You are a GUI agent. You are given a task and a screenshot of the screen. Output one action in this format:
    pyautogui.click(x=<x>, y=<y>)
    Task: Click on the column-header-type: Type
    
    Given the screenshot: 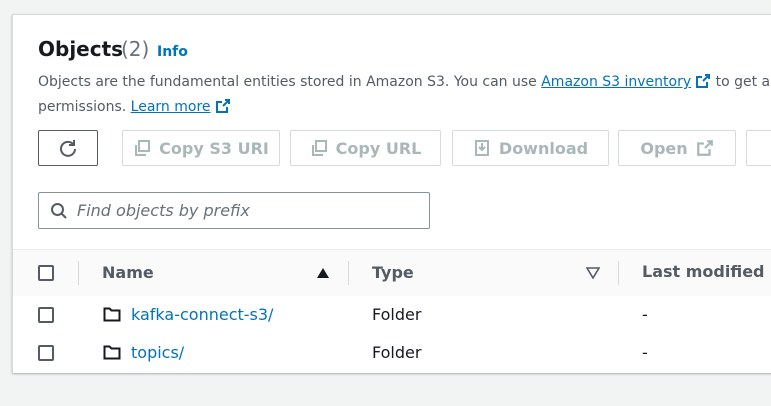 What is the action you would take?
    pyautogui.click(x=393, y=272)
    